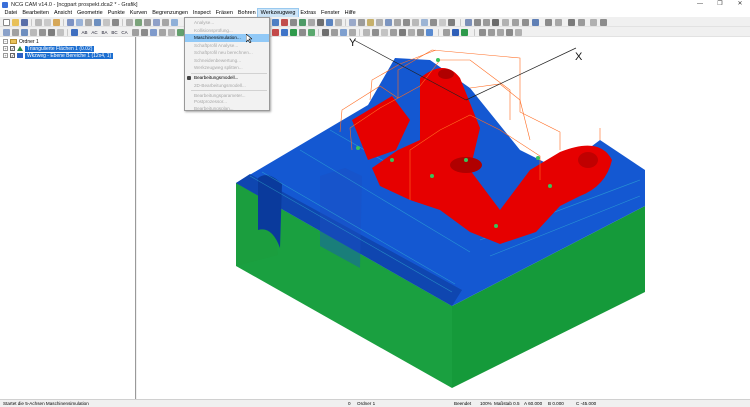  Describe the element at coordinates (97, 22) in the screenshot. I see `surface-icon` at that location.